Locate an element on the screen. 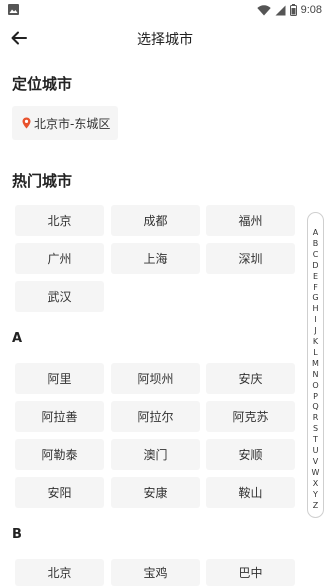 This screenshot has height=586, width=330. status-time: 9:08 is located at coordinates (311, 10).